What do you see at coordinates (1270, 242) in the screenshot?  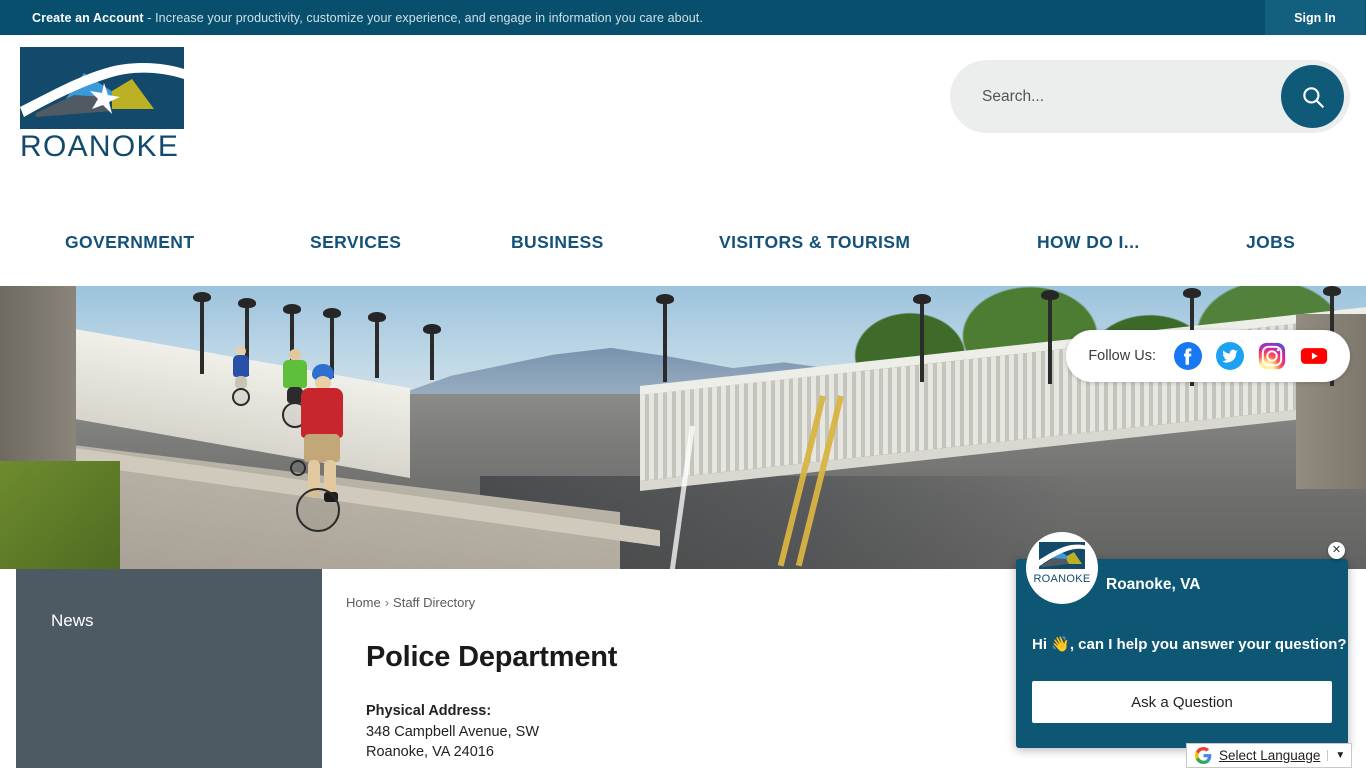 I see `nav-item-jobs: JOBS` at bounding box center [1270, 242].